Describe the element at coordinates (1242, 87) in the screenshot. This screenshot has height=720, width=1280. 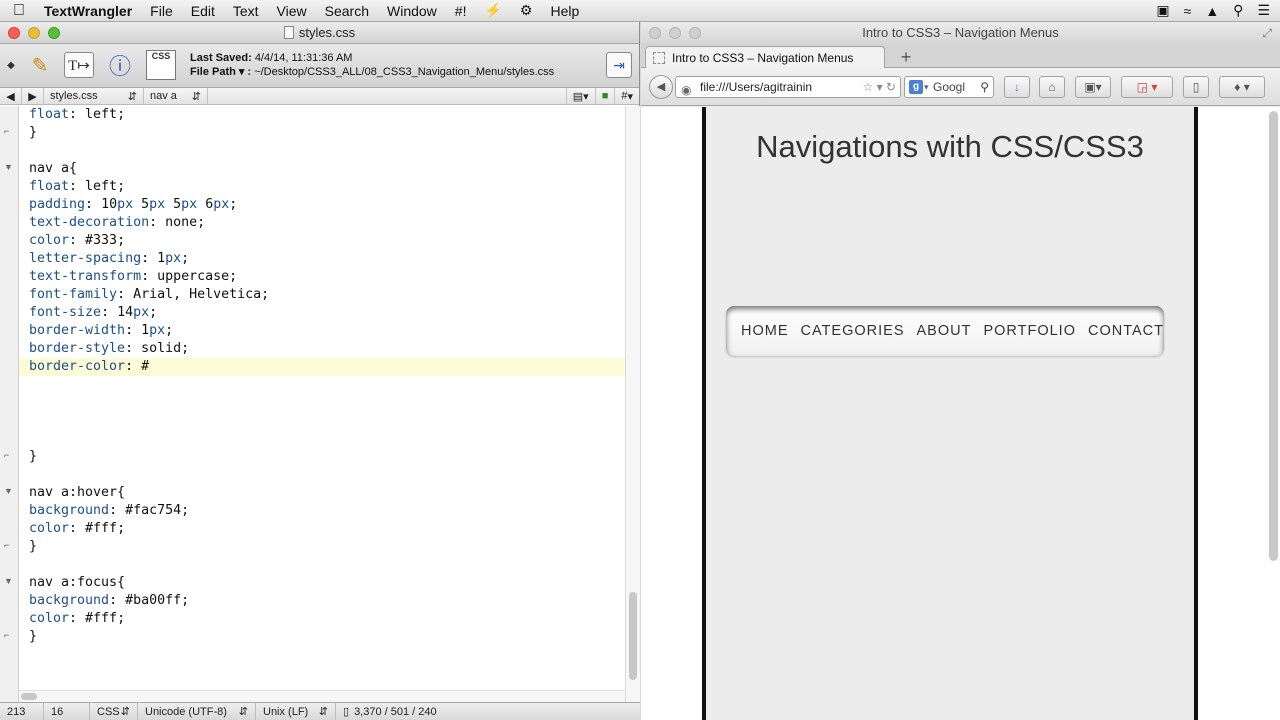
I see `extension-icon: ♦ ▾` at that location.